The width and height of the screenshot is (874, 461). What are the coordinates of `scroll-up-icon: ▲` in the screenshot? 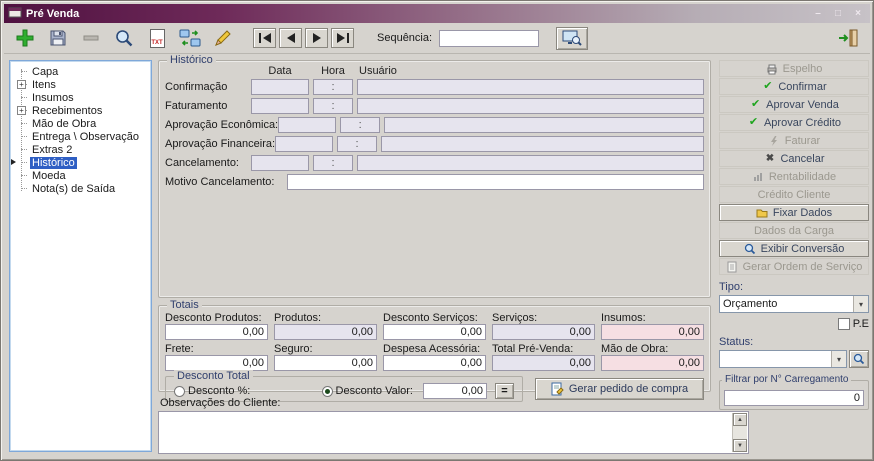 It's located at (740, 419).